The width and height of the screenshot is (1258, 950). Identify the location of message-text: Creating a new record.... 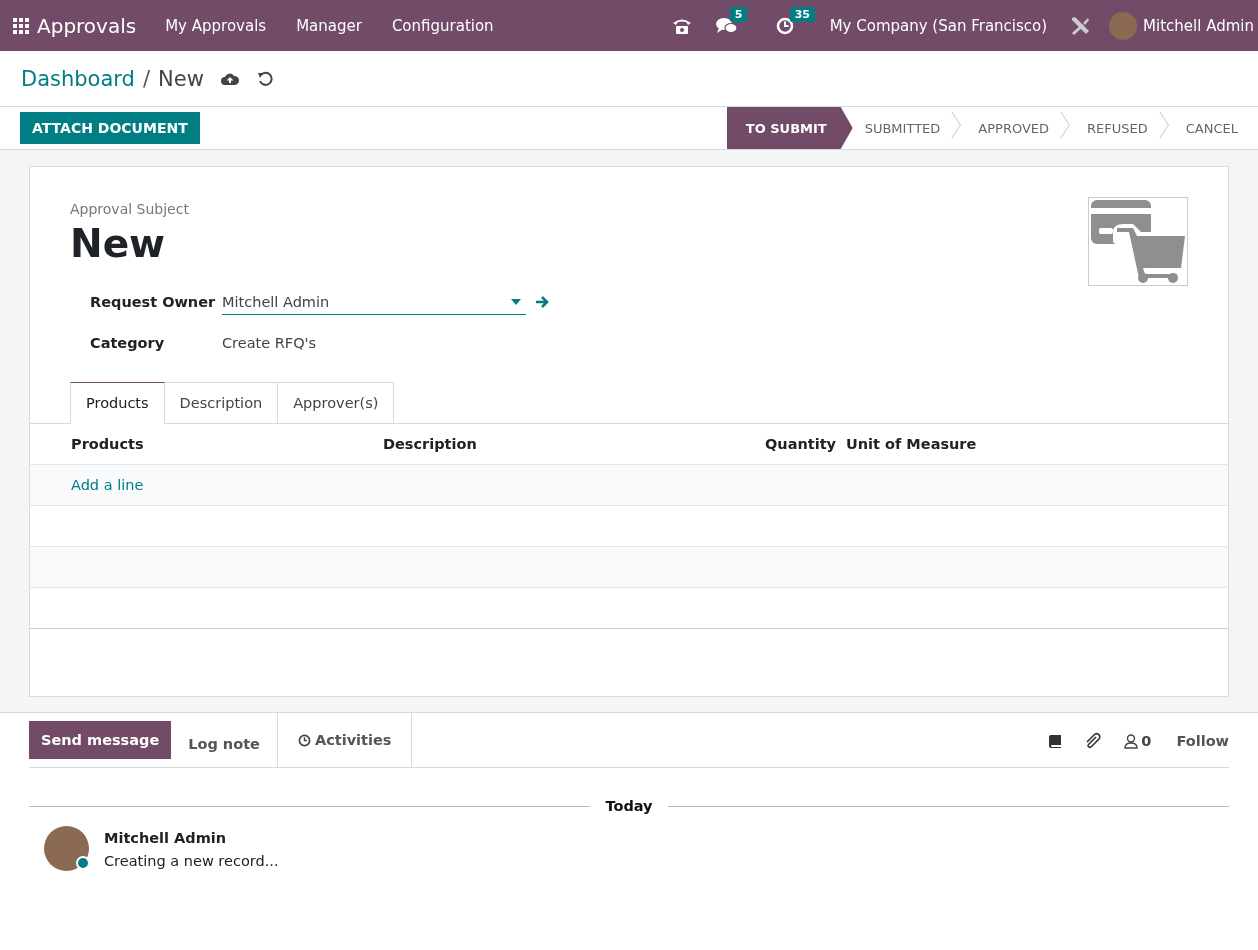
(191, 861).